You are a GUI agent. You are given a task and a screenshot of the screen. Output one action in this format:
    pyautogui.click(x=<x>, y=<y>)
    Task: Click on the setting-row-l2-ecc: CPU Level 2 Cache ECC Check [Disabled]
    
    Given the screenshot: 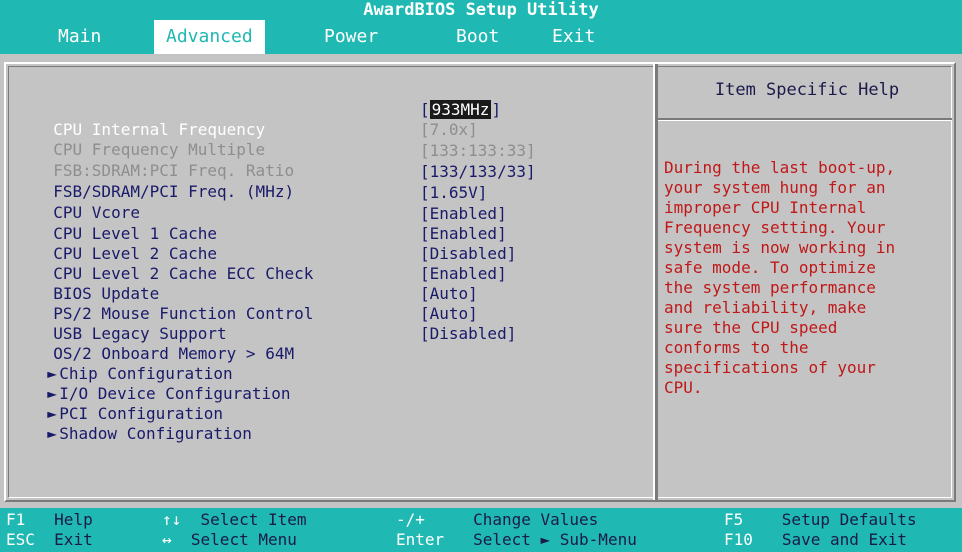 What is the action you would take?
    pyautogui.click(x=275, y=263)
    